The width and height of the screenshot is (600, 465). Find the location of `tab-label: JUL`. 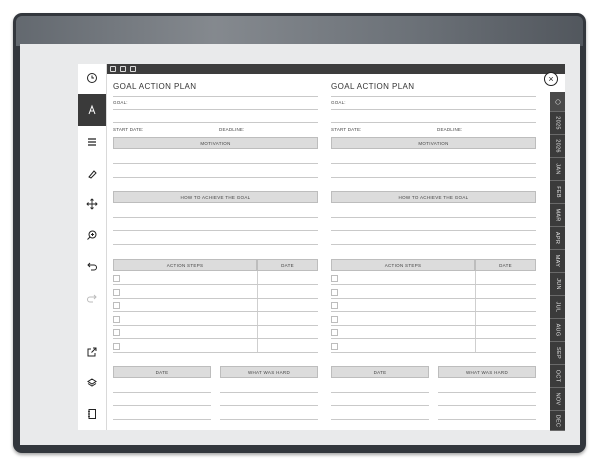

tab-label: JUL is located at coordinates (557, 307).